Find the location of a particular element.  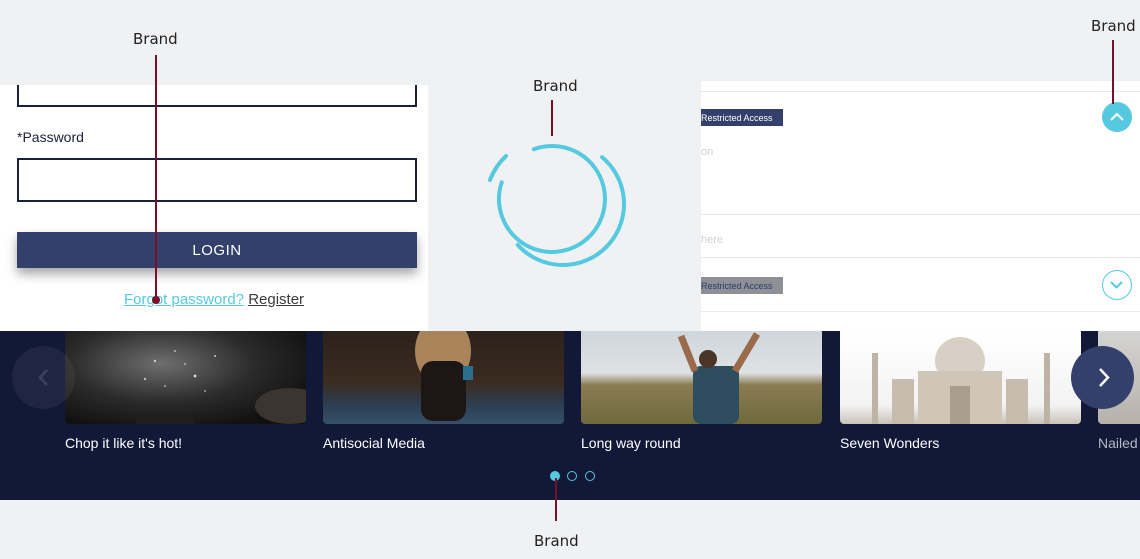

accordion-content-text: on is located at coordinates (707, 152).